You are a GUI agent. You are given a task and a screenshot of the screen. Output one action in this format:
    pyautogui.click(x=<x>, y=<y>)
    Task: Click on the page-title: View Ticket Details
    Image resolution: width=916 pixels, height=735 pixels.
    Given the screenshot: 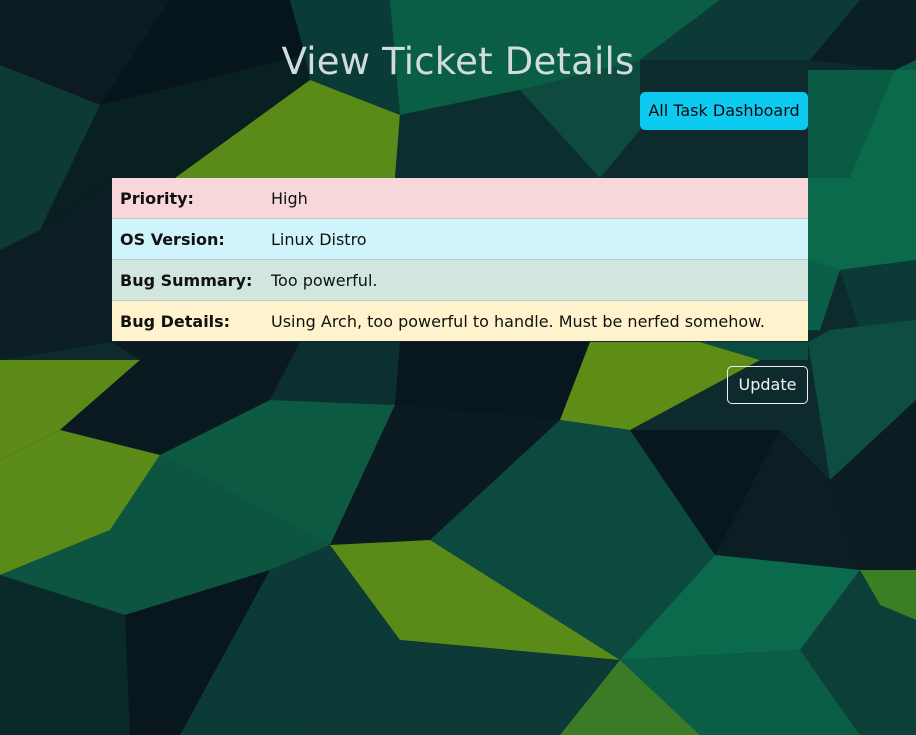 What is the action you would take?
    pyautogui.click(x=458, y=61)
    